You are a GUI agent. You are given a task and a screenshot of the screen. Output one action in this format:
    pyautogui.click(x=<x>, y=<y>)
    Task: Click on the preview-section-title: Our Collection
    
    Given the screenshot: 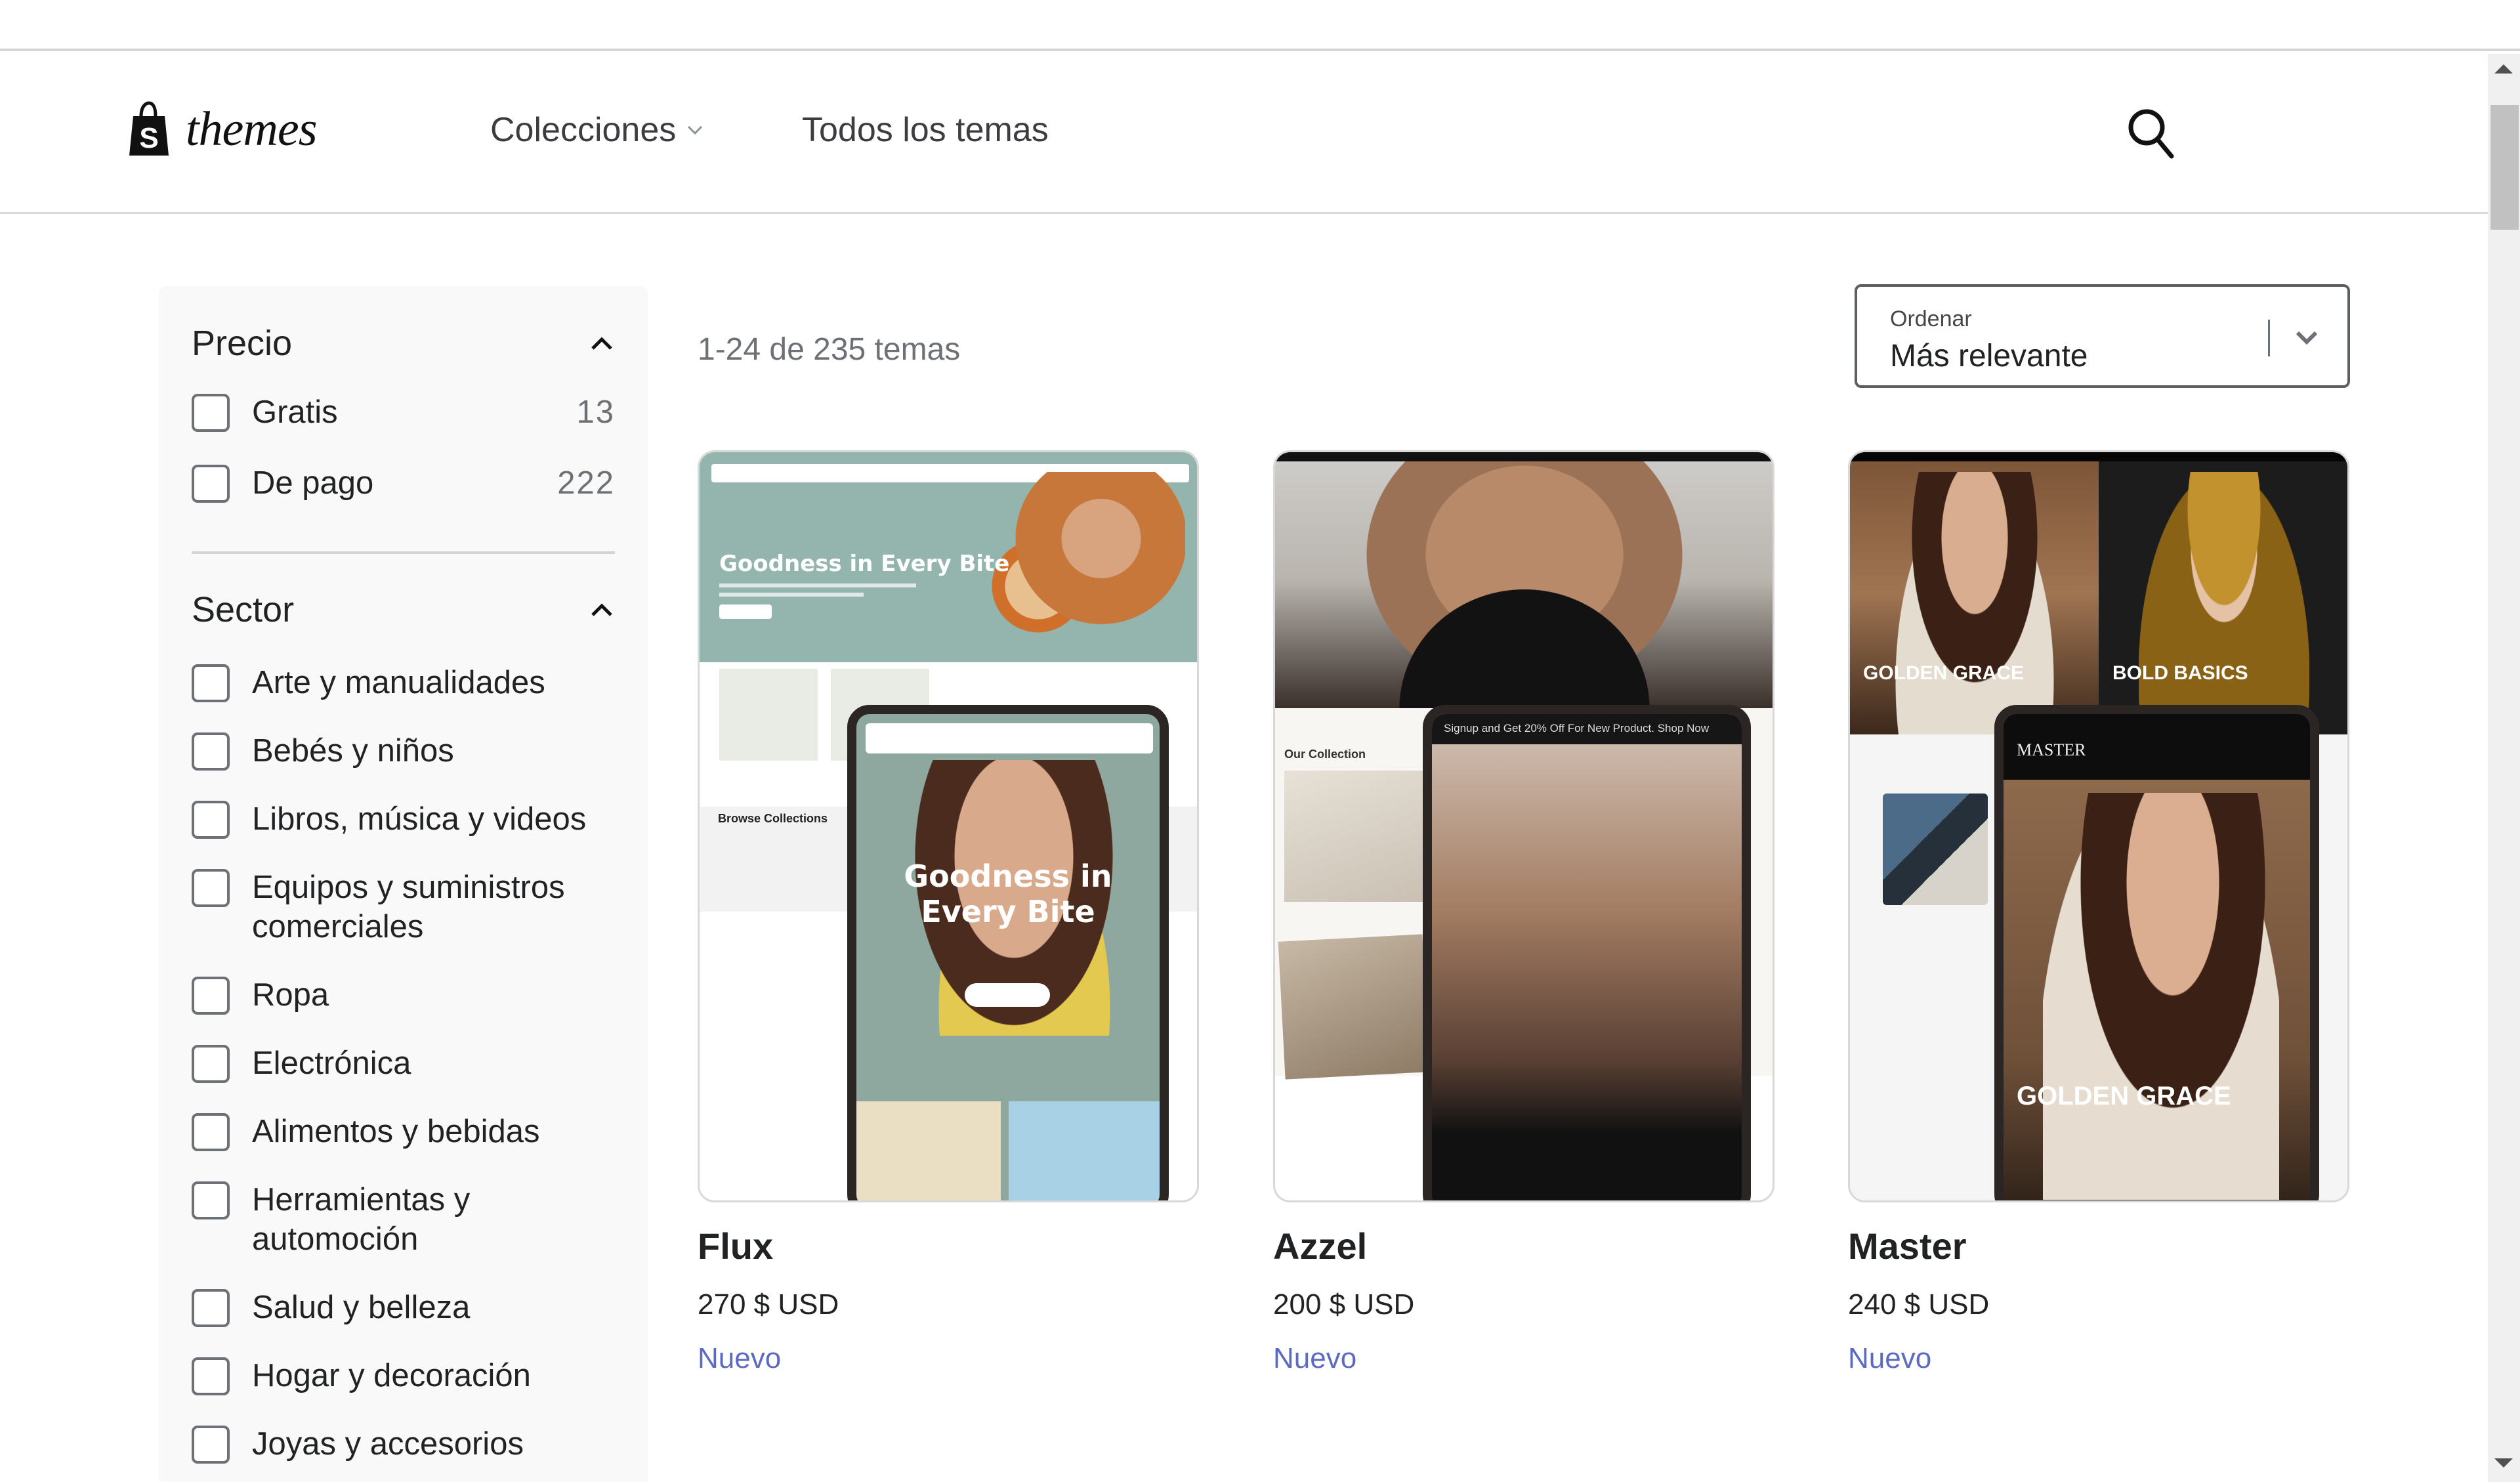 What is the action you would take?
    pyautogui.click(x=1325, y=754)
    